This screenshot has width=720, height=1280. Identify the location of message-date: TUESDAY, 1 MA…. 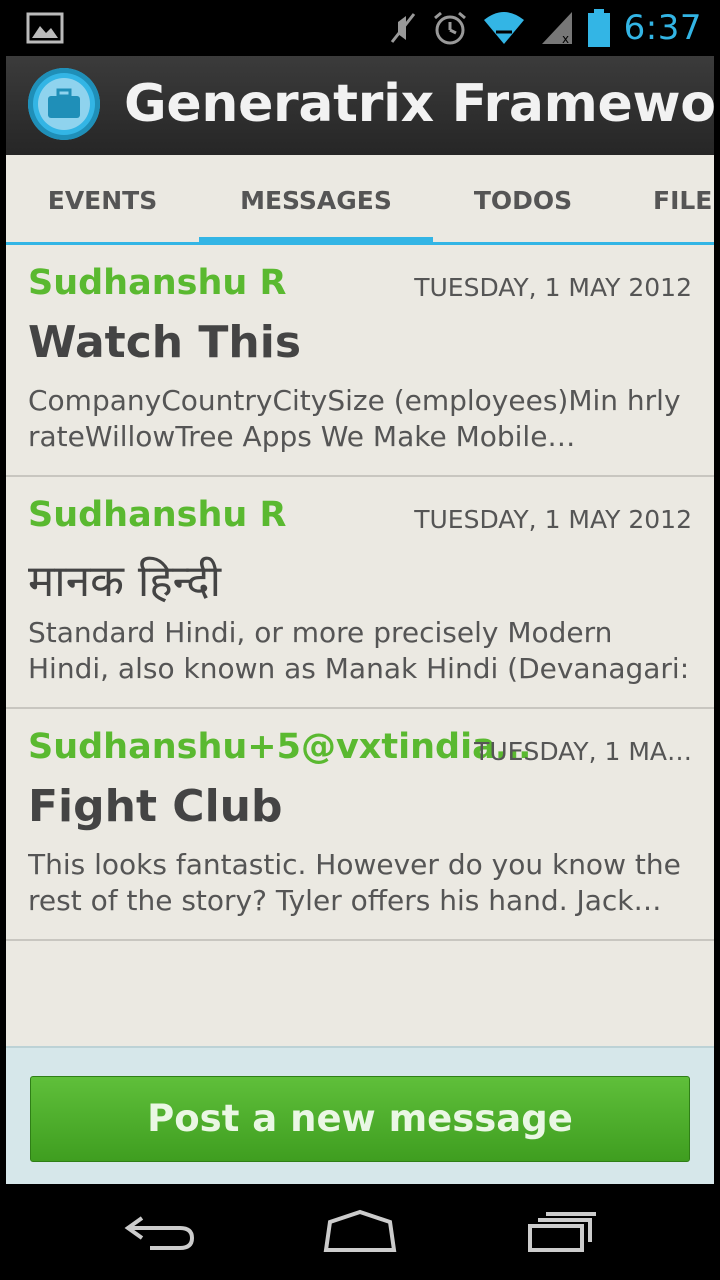
(583, 751).